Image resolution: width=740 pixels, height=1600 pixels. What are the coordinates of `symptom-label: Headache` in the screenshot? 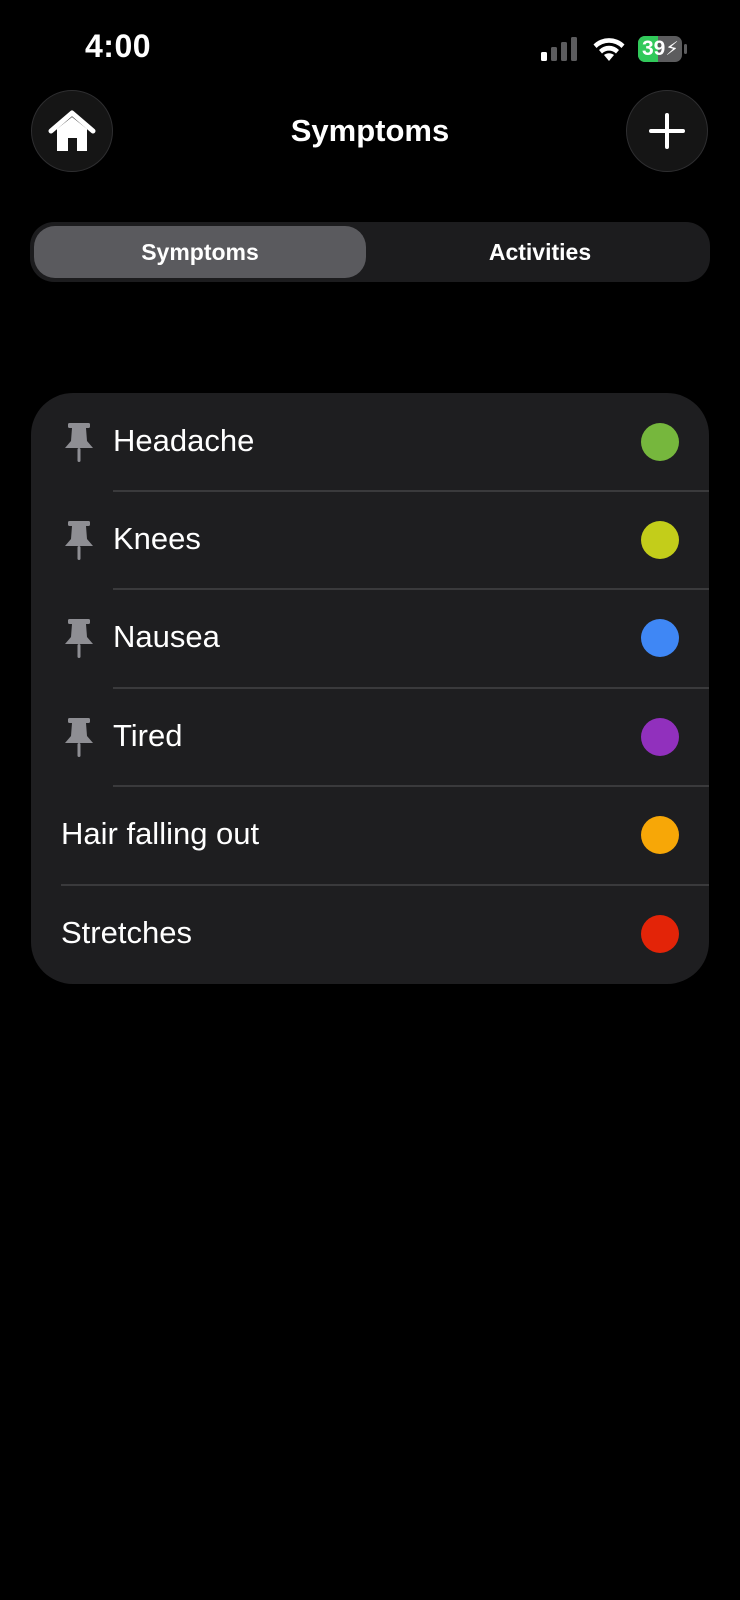 It's located at (184, 440).